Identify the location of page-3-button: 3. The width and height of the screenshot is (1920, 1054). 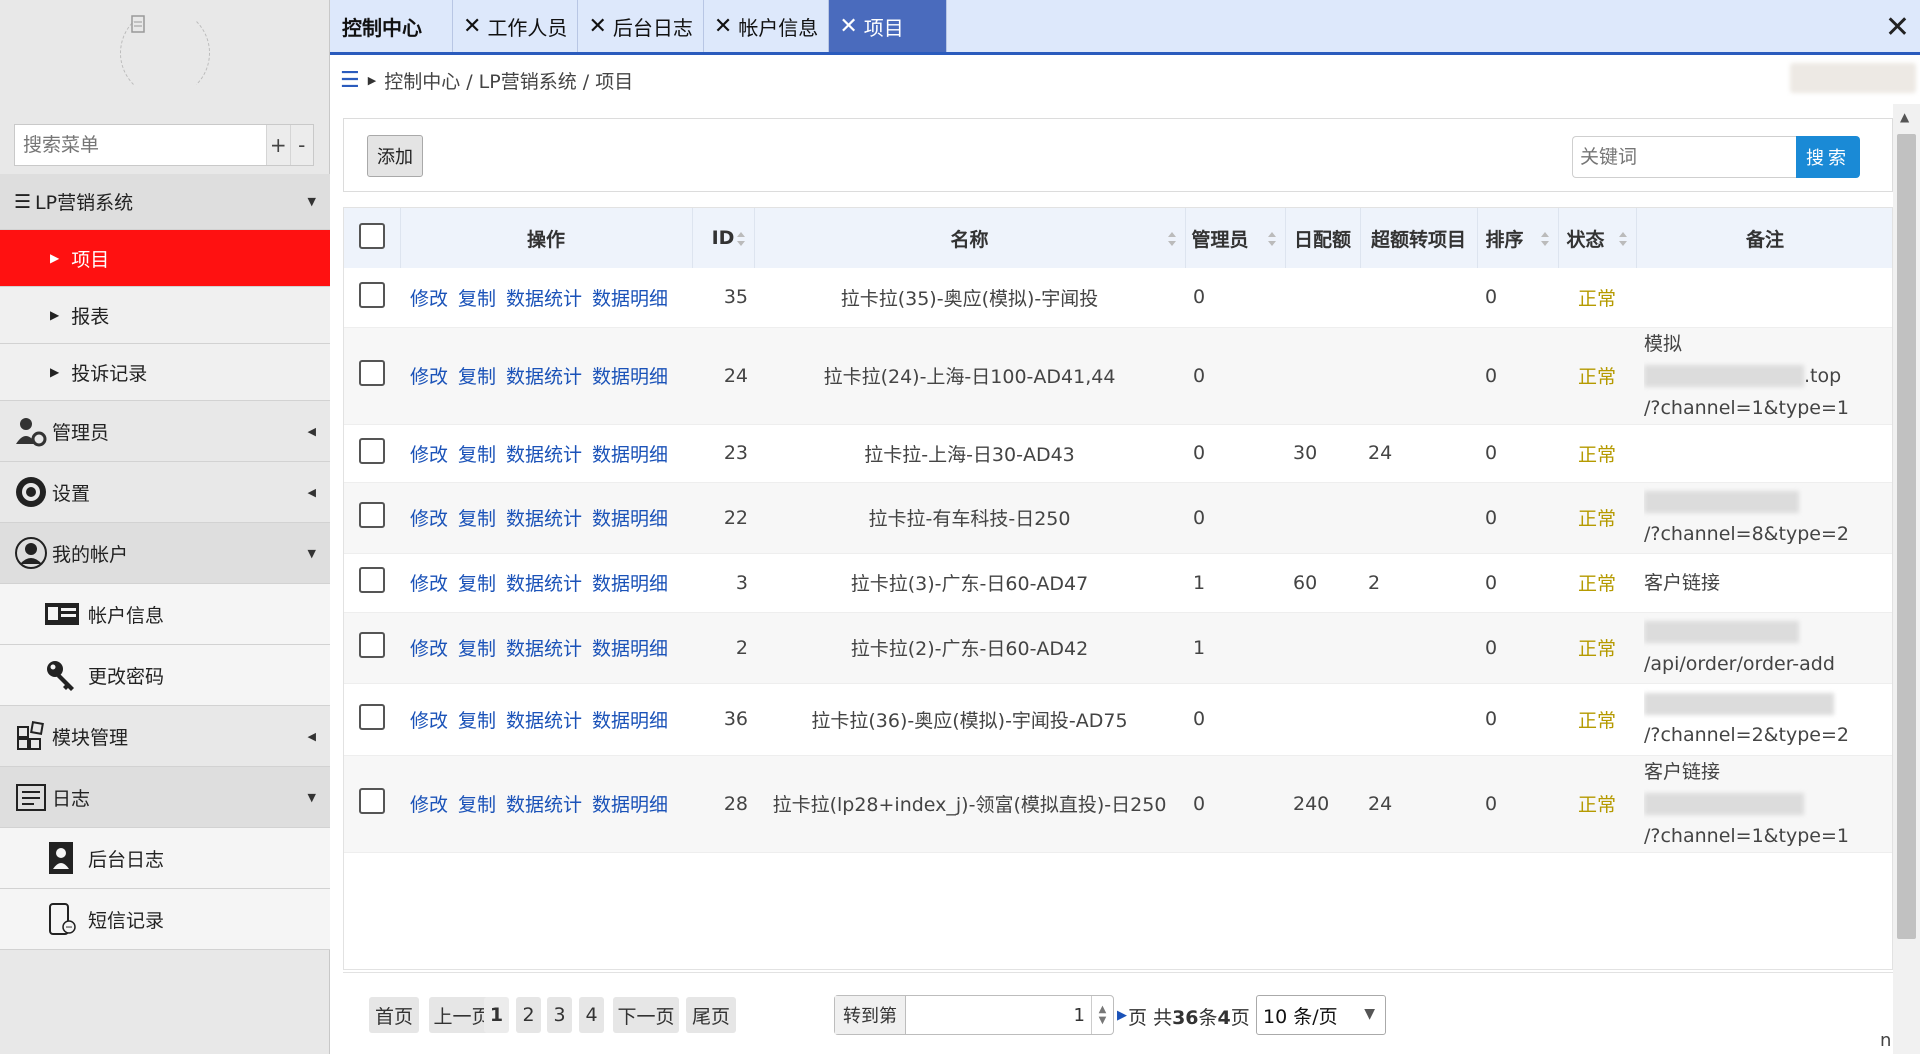
(559, 1015).